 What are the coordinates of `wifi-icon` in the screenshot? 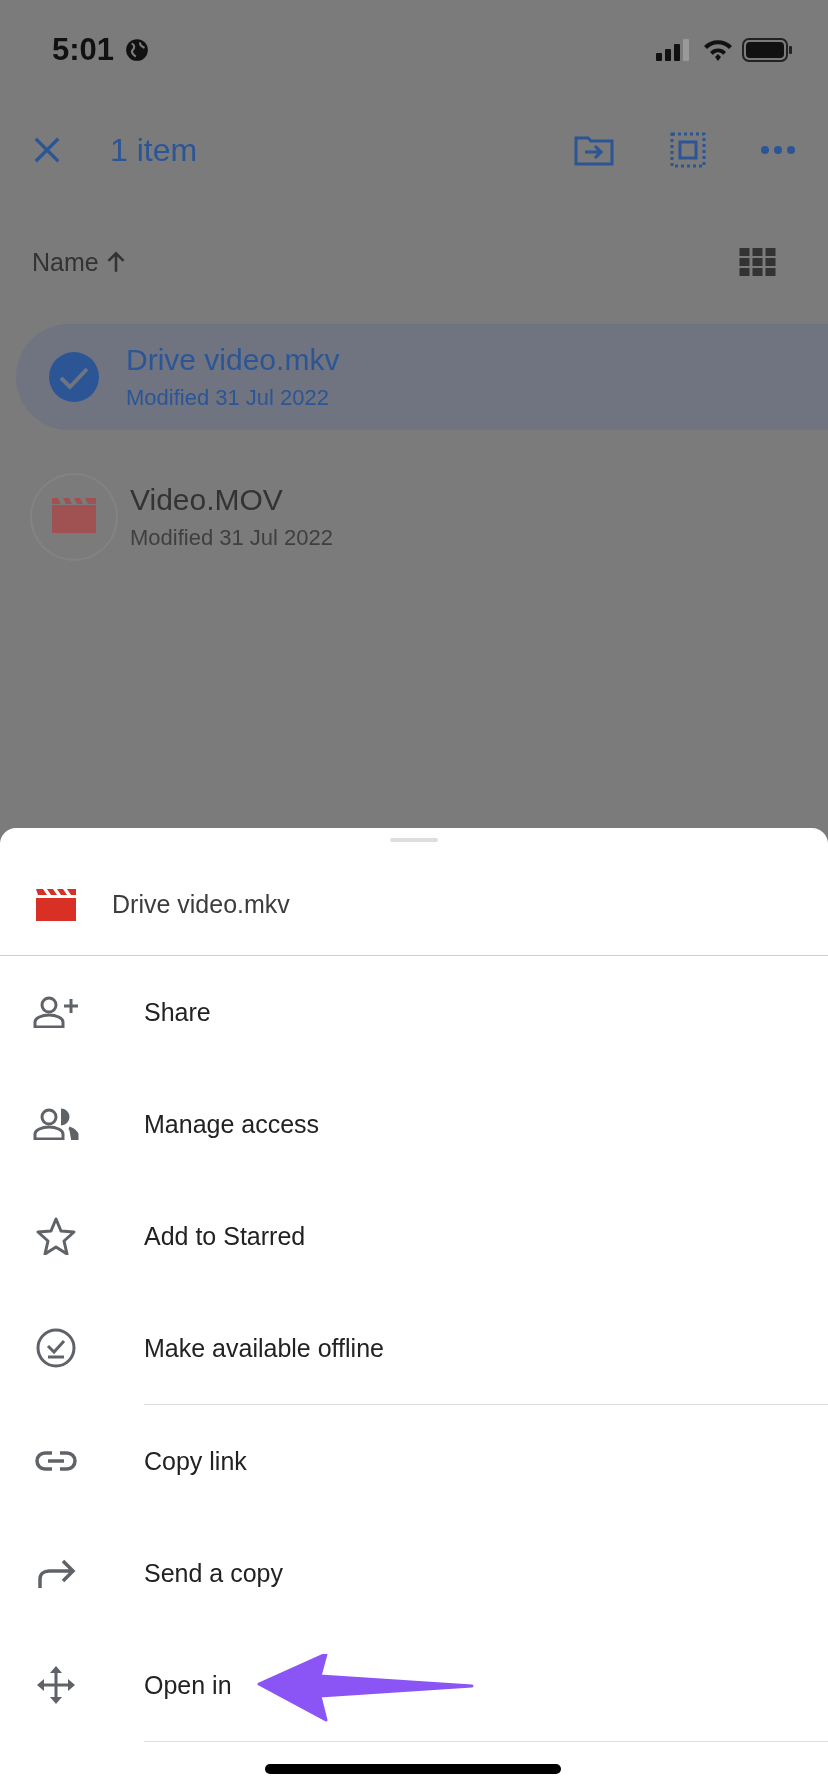 It's located at (718, 50).